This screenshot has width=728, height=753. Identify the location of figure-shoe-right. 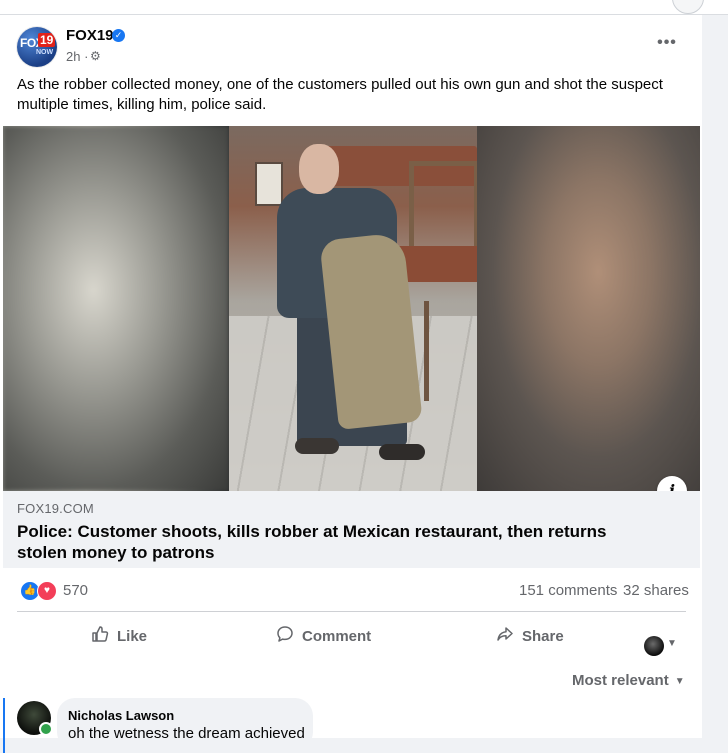
(402, 452).